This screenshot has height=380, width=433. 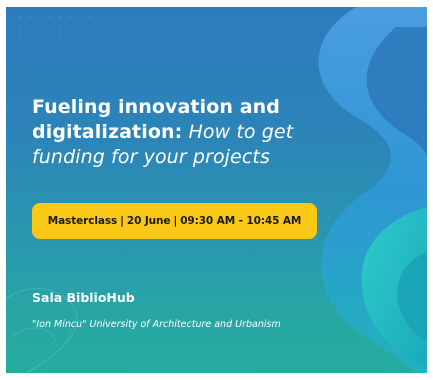 I want to click on event-date: 20 June, so click(x=148, y=221).